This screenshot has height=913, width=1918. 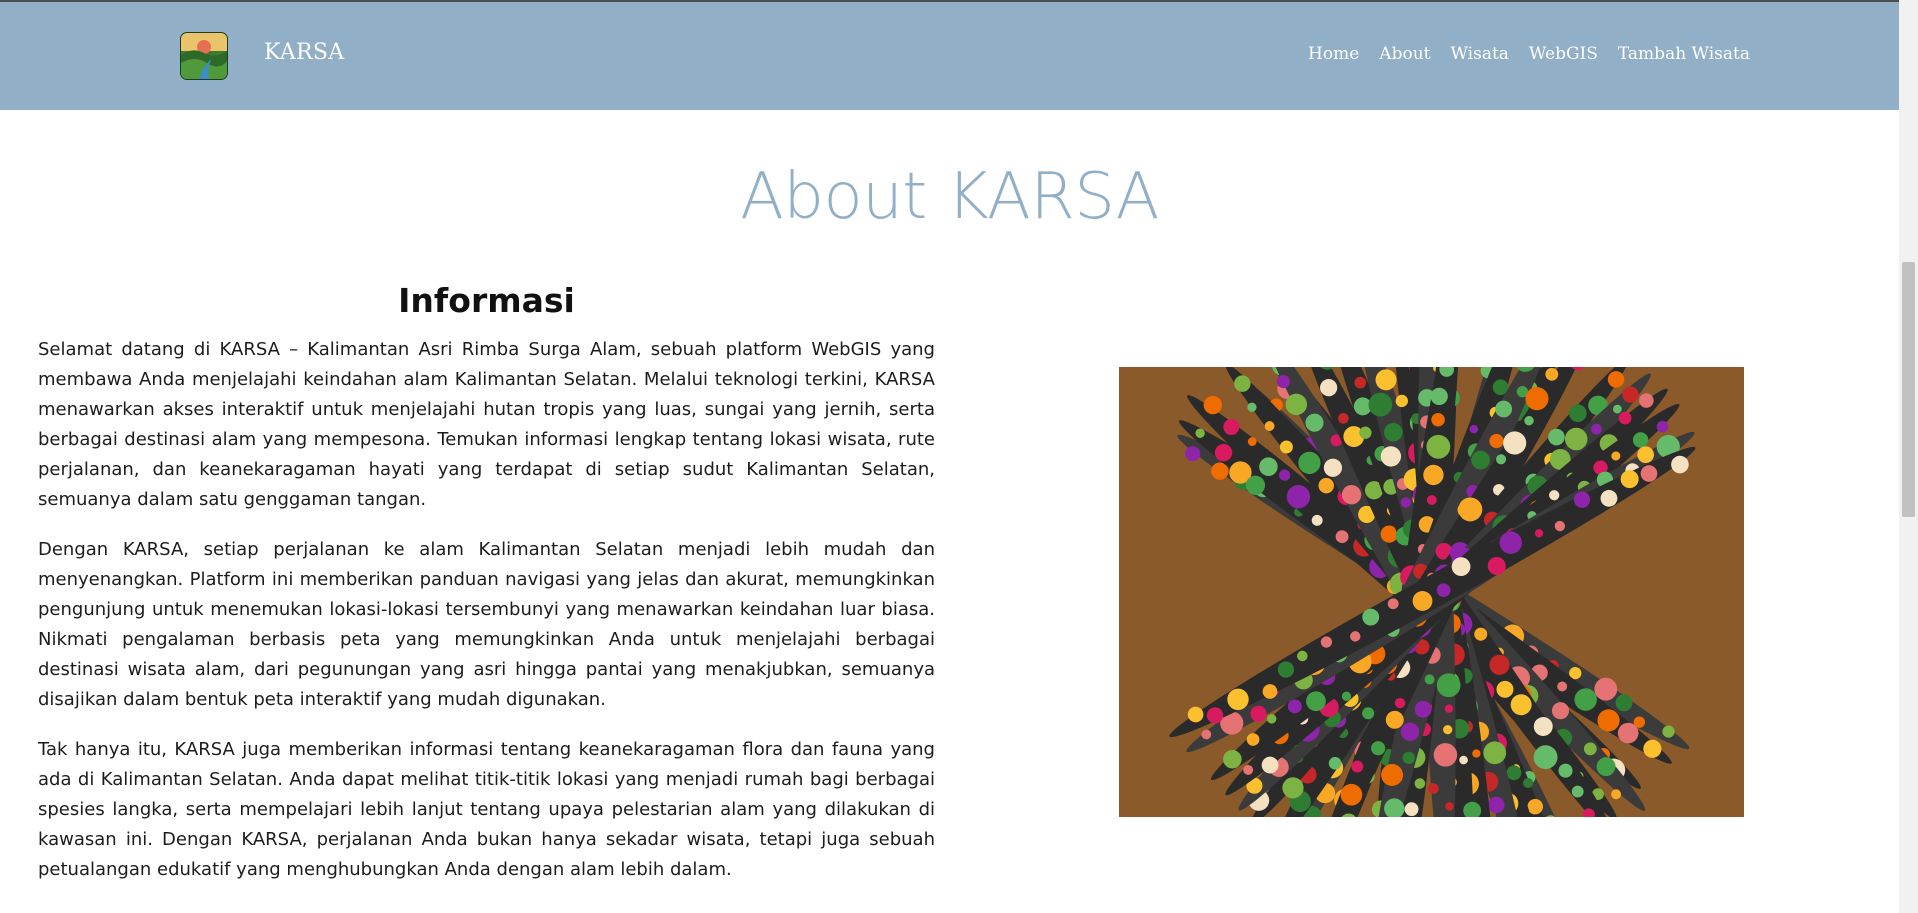 I want to click on nav-webgis: WebGIS, so click(x=1563, y=54).